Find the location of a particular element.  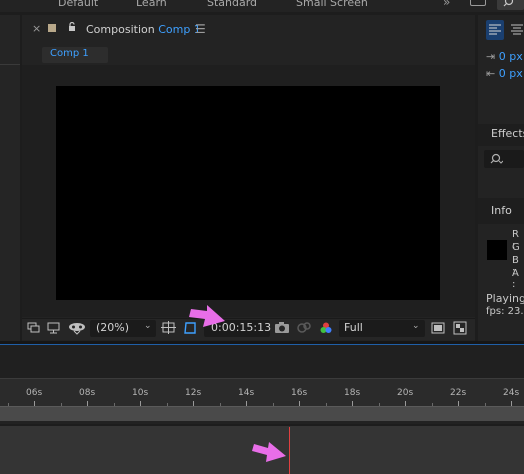

workspace-tab-small-screen: Small Screen is located at coordinates (332, 4).